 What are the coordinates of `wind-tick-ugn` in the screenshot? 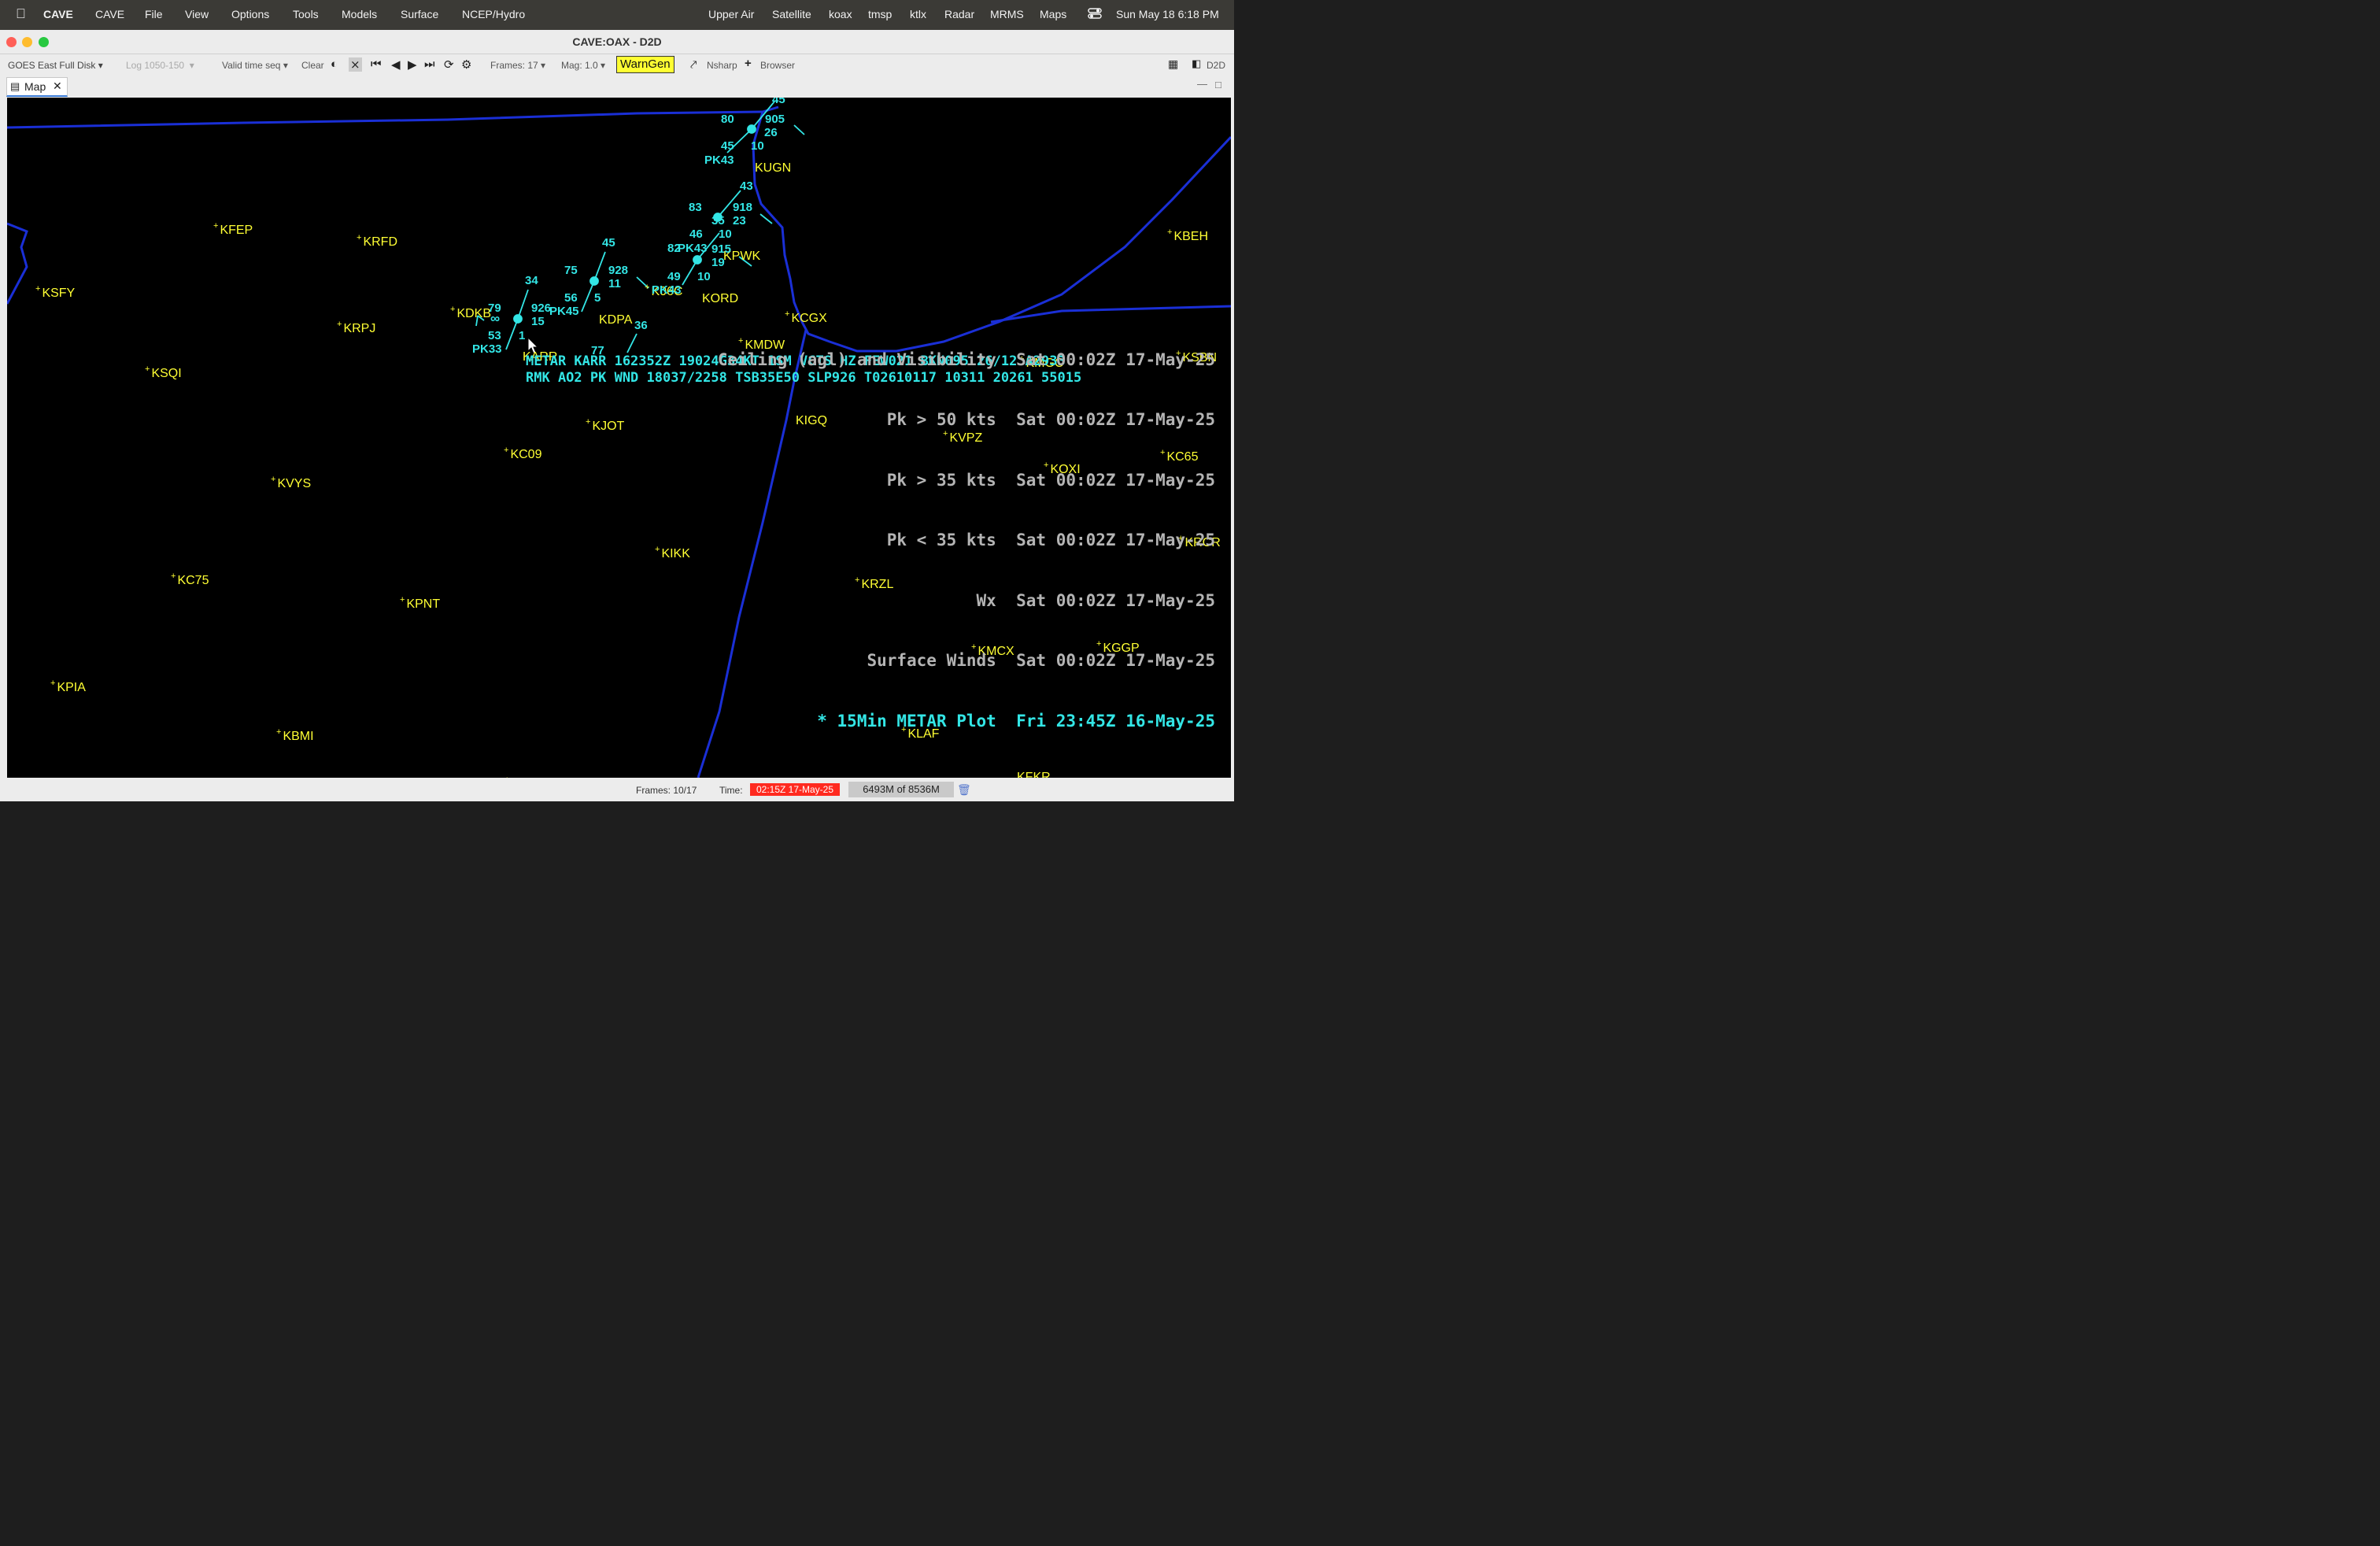 It's located at (799, 129).